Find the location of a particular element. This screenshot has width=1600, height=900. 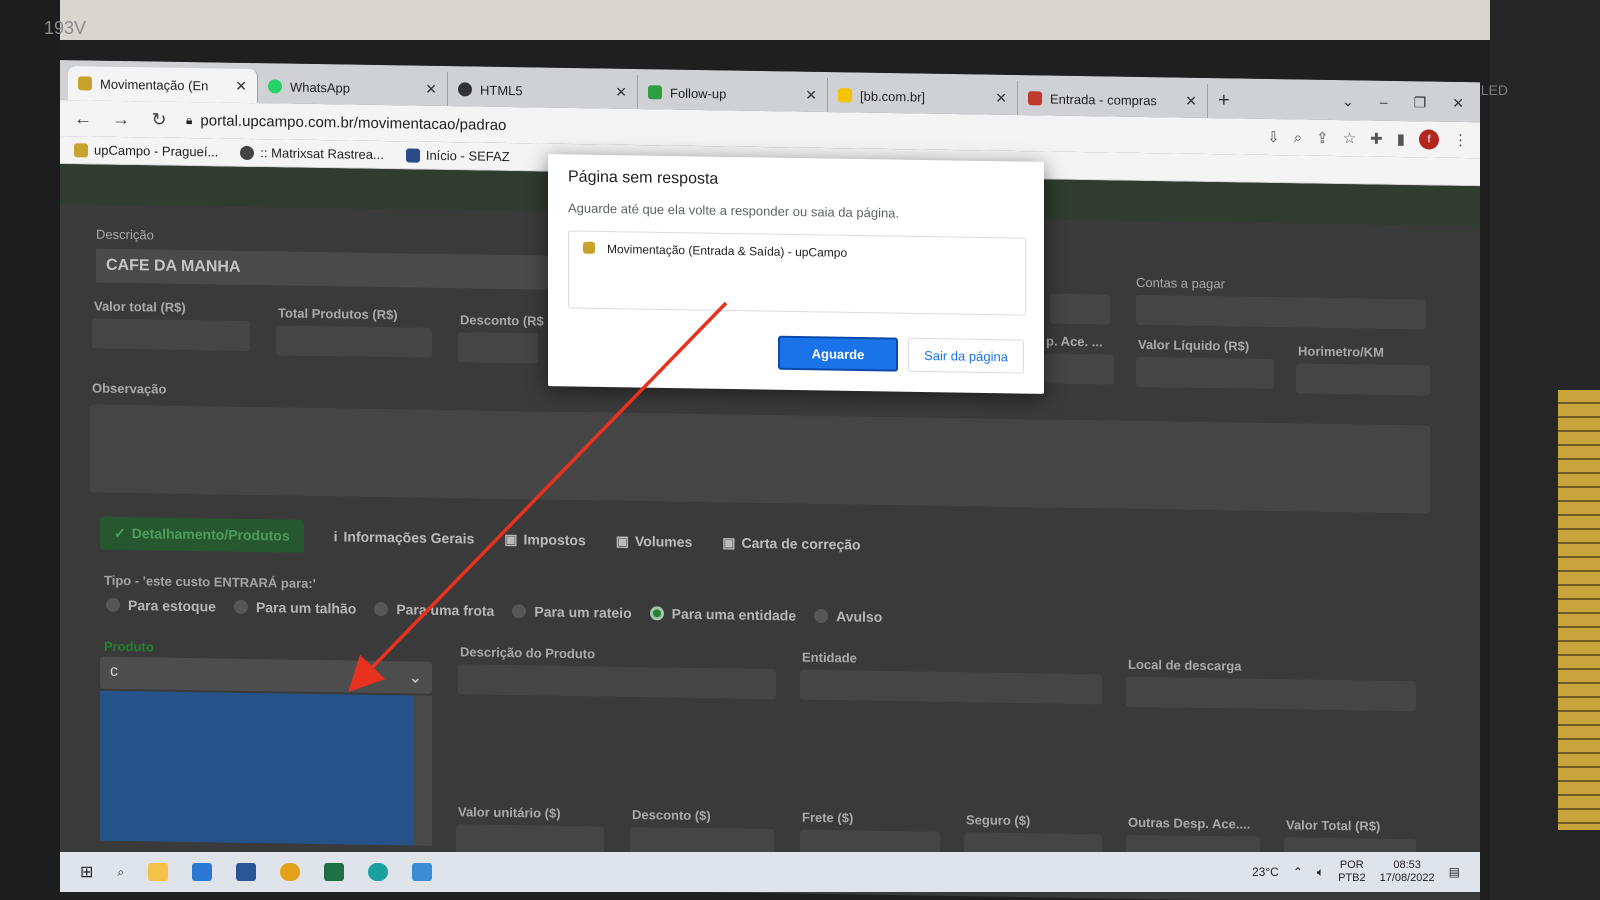

entidade-select is located at coordinates (951, 687).